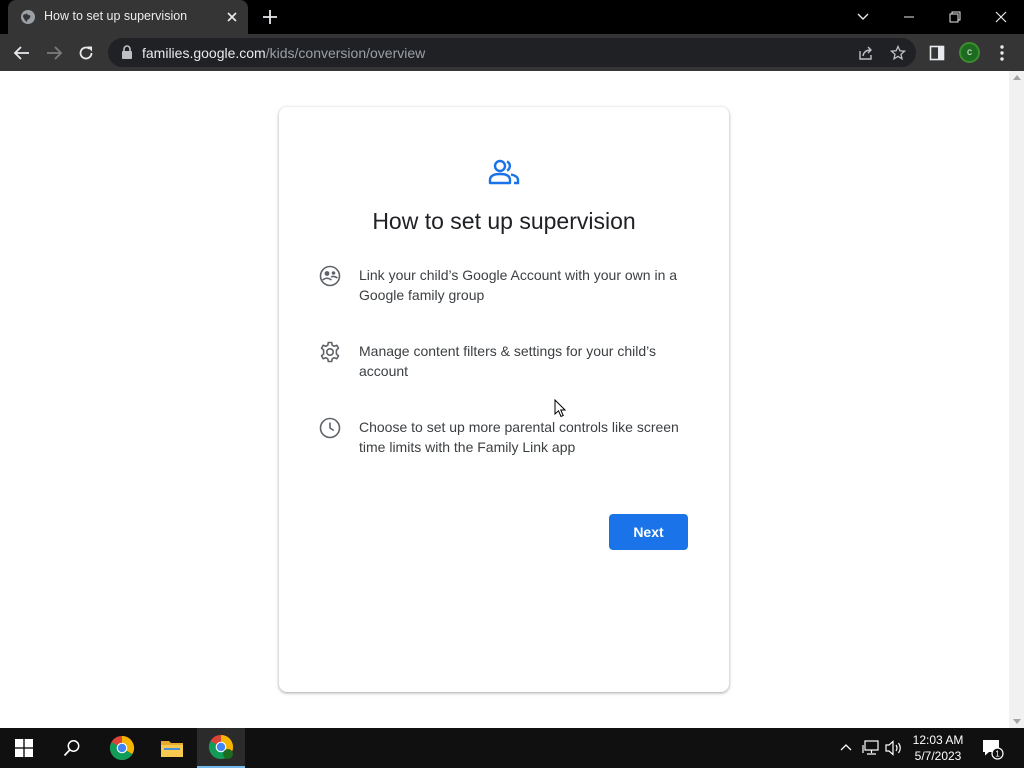 Image resolution: width=1024 pixels, height=768 pixels. I want to click on minimize-icon, so click(909, 17).